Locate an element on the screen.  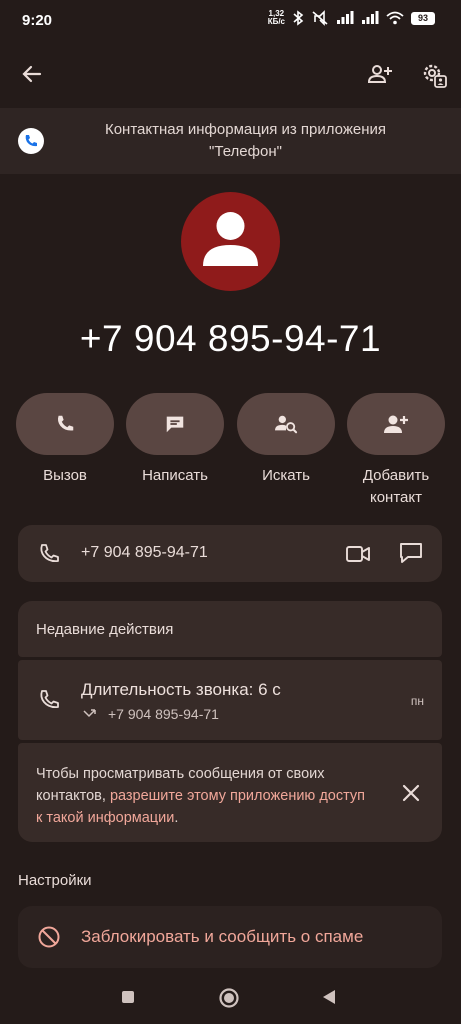
search-label: Искать is located at coordinates (286, 475).